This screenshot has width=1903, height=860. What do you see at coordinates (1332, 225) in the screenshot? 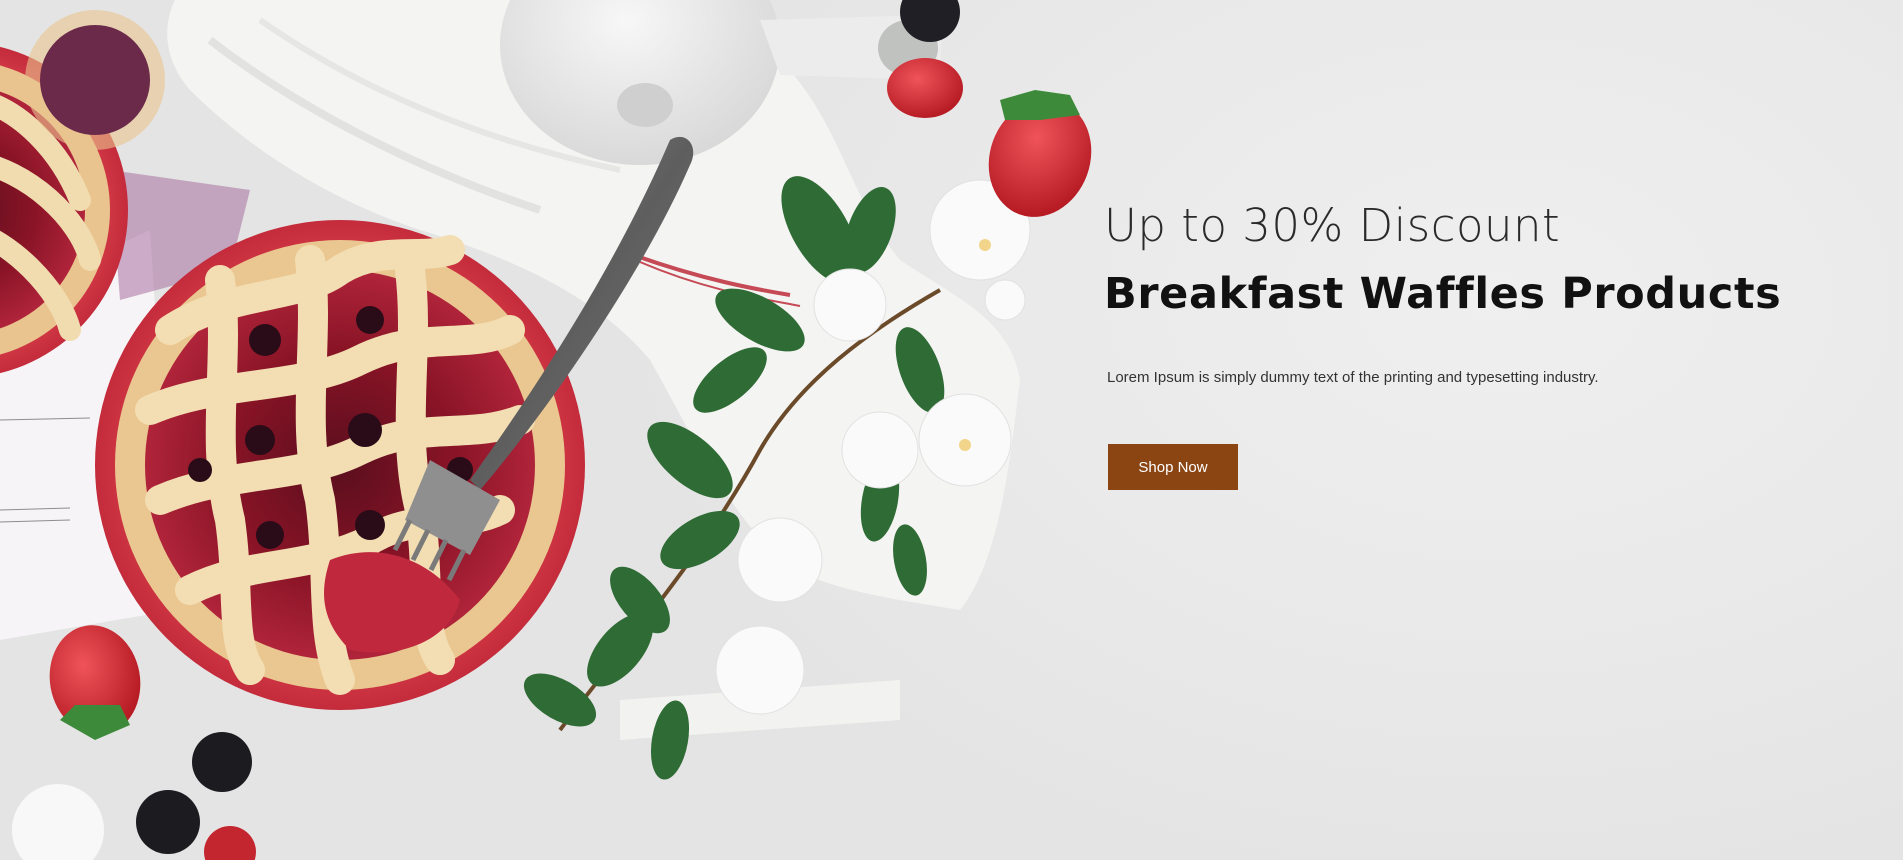
I see `hero-subtitle: Up to 30% Discount` at bounding box center [1332, 225].